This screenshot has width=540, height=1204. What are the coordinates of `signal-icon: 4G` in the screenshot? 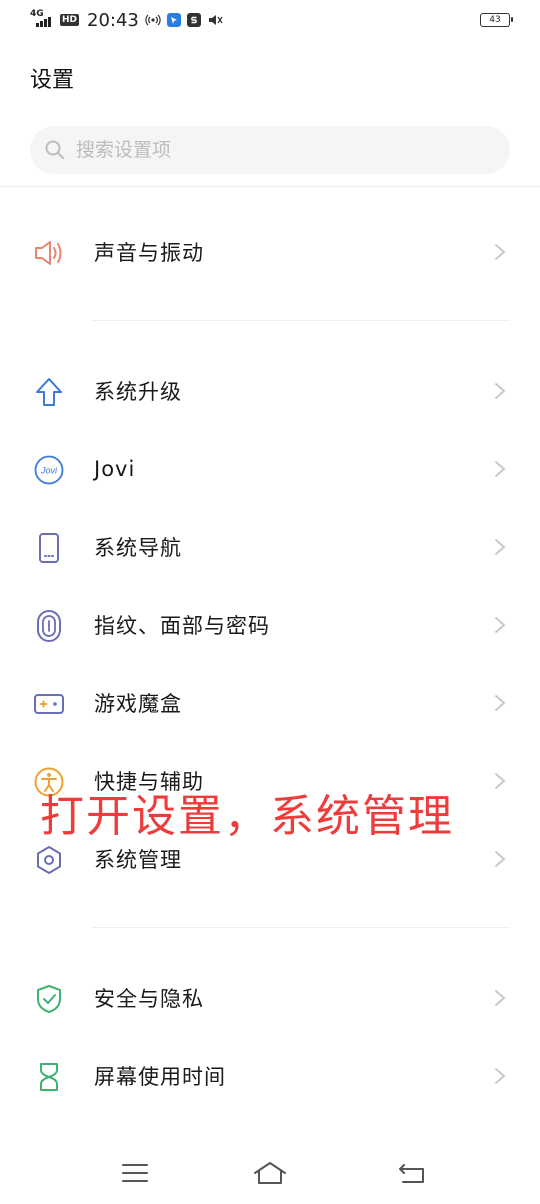 It's located at (42, 19).